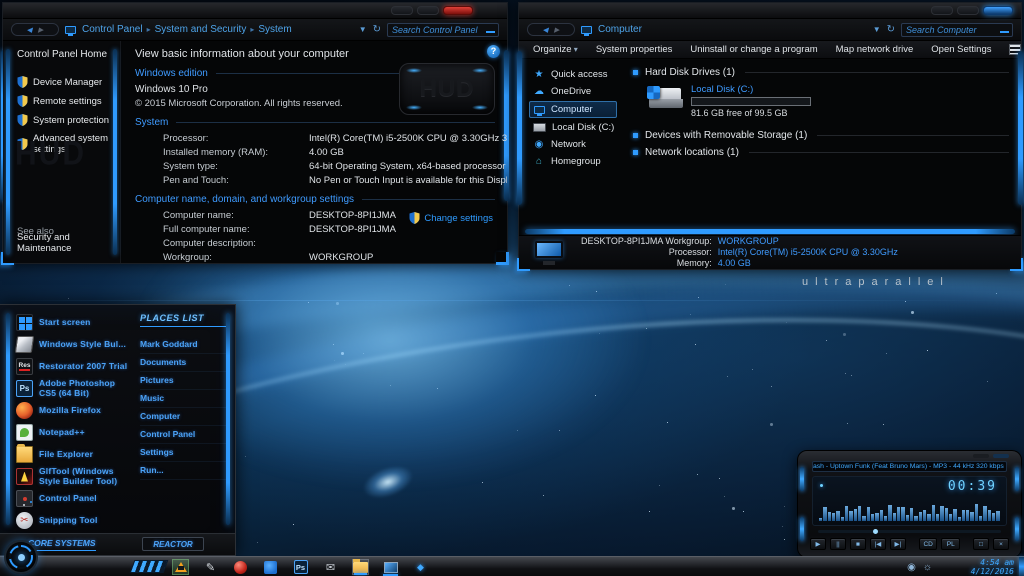 Image resolution: width=1024 pixels, height=576 pixels. I want to click on start-menu-item-firefox: Mozilla Firefox, so click(73, 410).